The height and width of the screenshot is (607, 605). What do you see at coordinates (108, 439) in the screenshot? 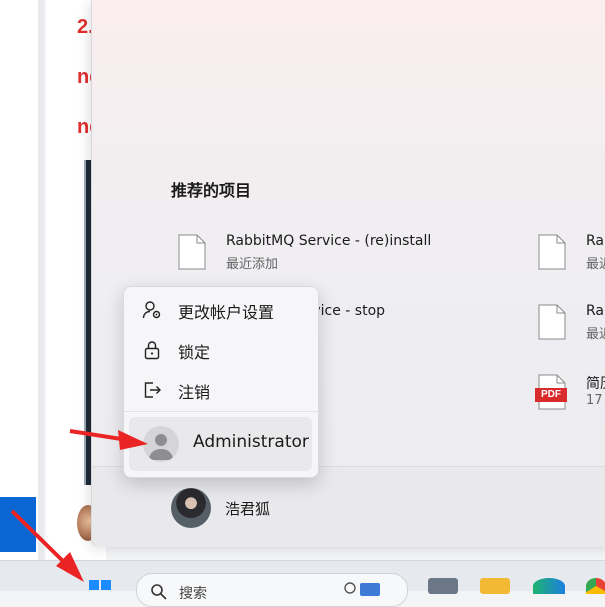
I see `arrow-to-administrator` at bounding box center [108, 439].